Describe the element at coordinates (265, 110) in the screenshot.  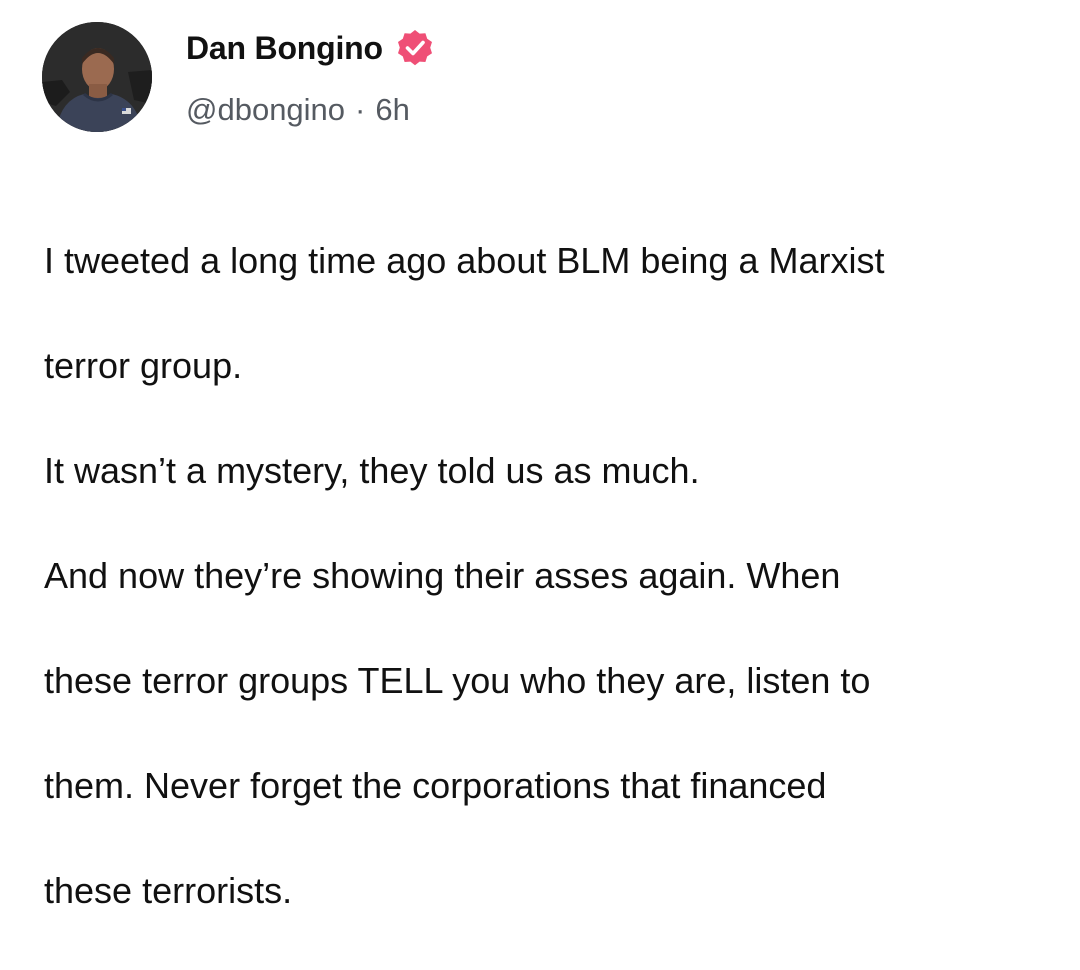
I see `author-handle: @dbongino` at that location.